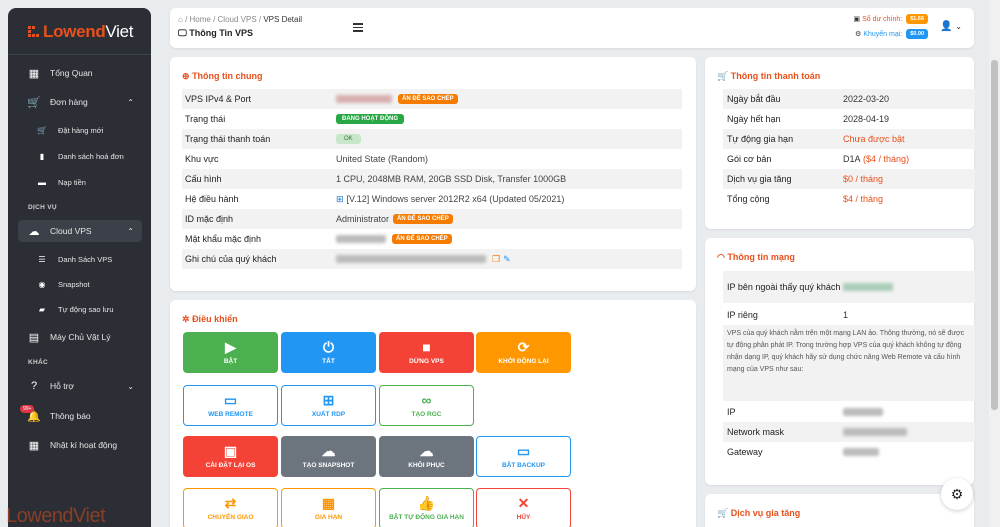 Image resolution: width=1000 pixels, height=527 pixels. Describe the element at coordinates (994, 263) in the screenshot. I see `page-scrollbar` at that location.